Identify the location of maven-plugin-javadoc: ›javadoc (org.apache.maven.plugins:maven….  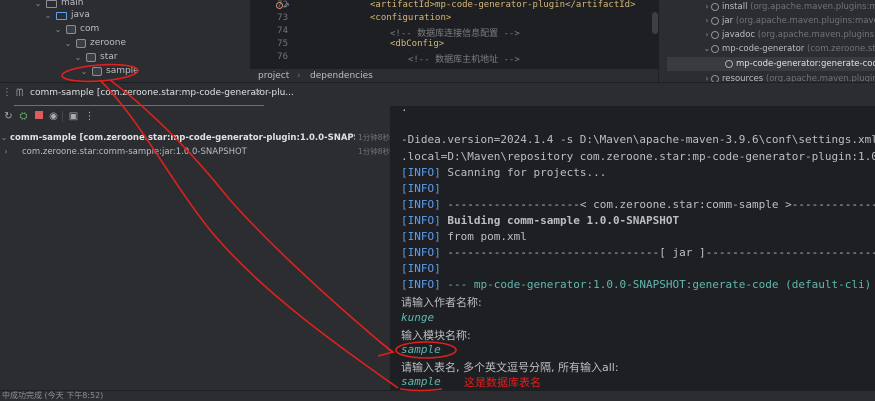
(789, 35).